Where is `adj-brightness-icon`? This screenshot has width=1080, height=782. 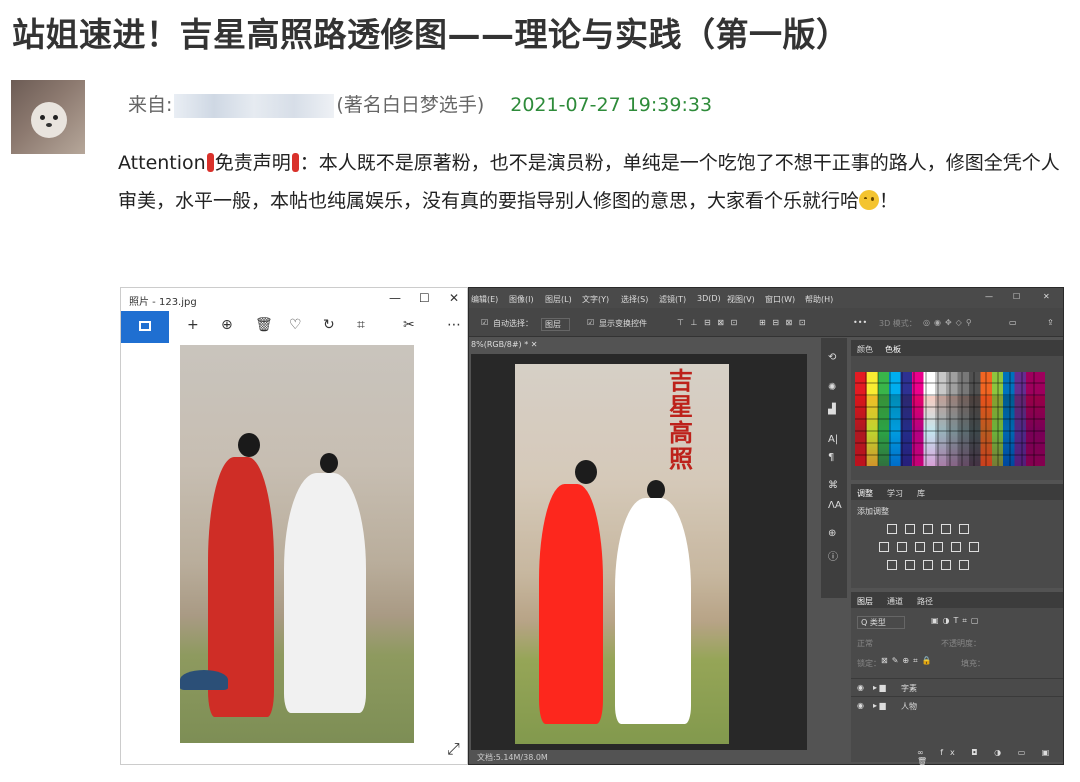
adj-brightness-icon is located at coordinates (892, 529).